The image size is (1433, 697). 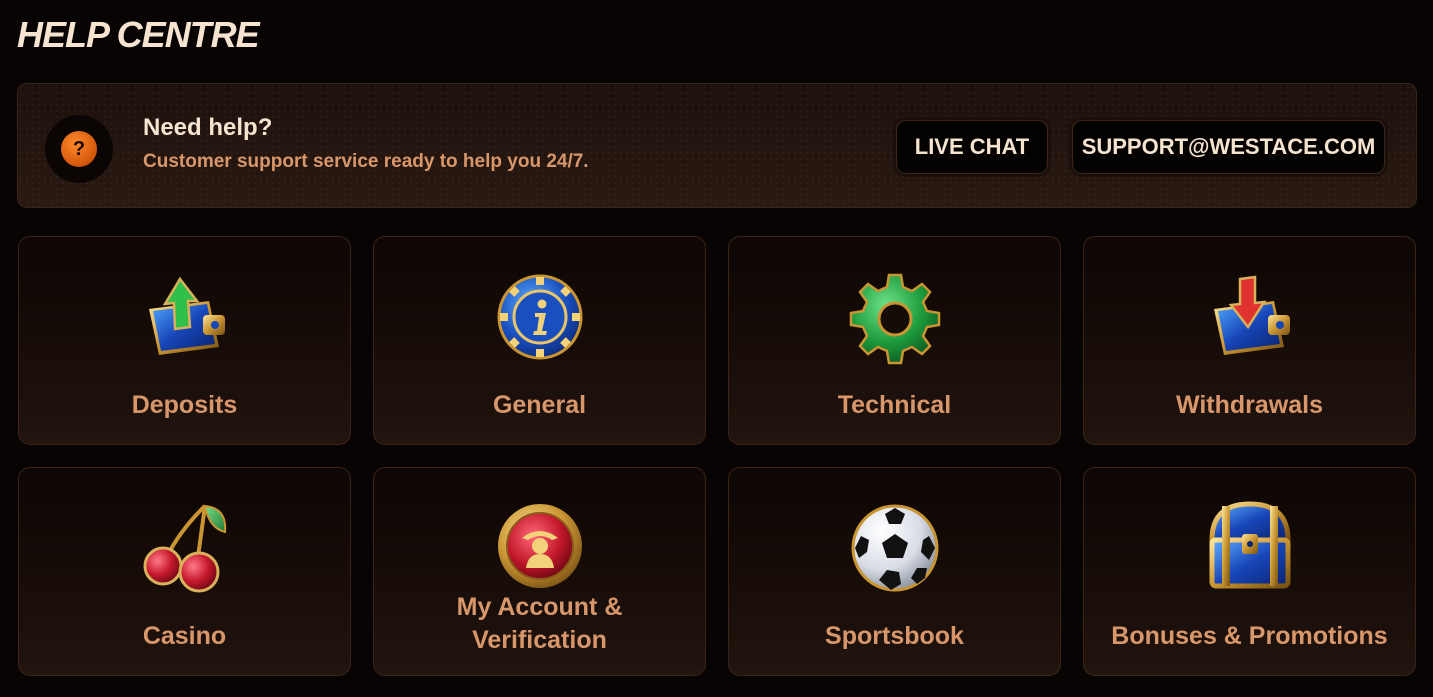 I want to click on info-chip-icon, so click(x=540, y=319).